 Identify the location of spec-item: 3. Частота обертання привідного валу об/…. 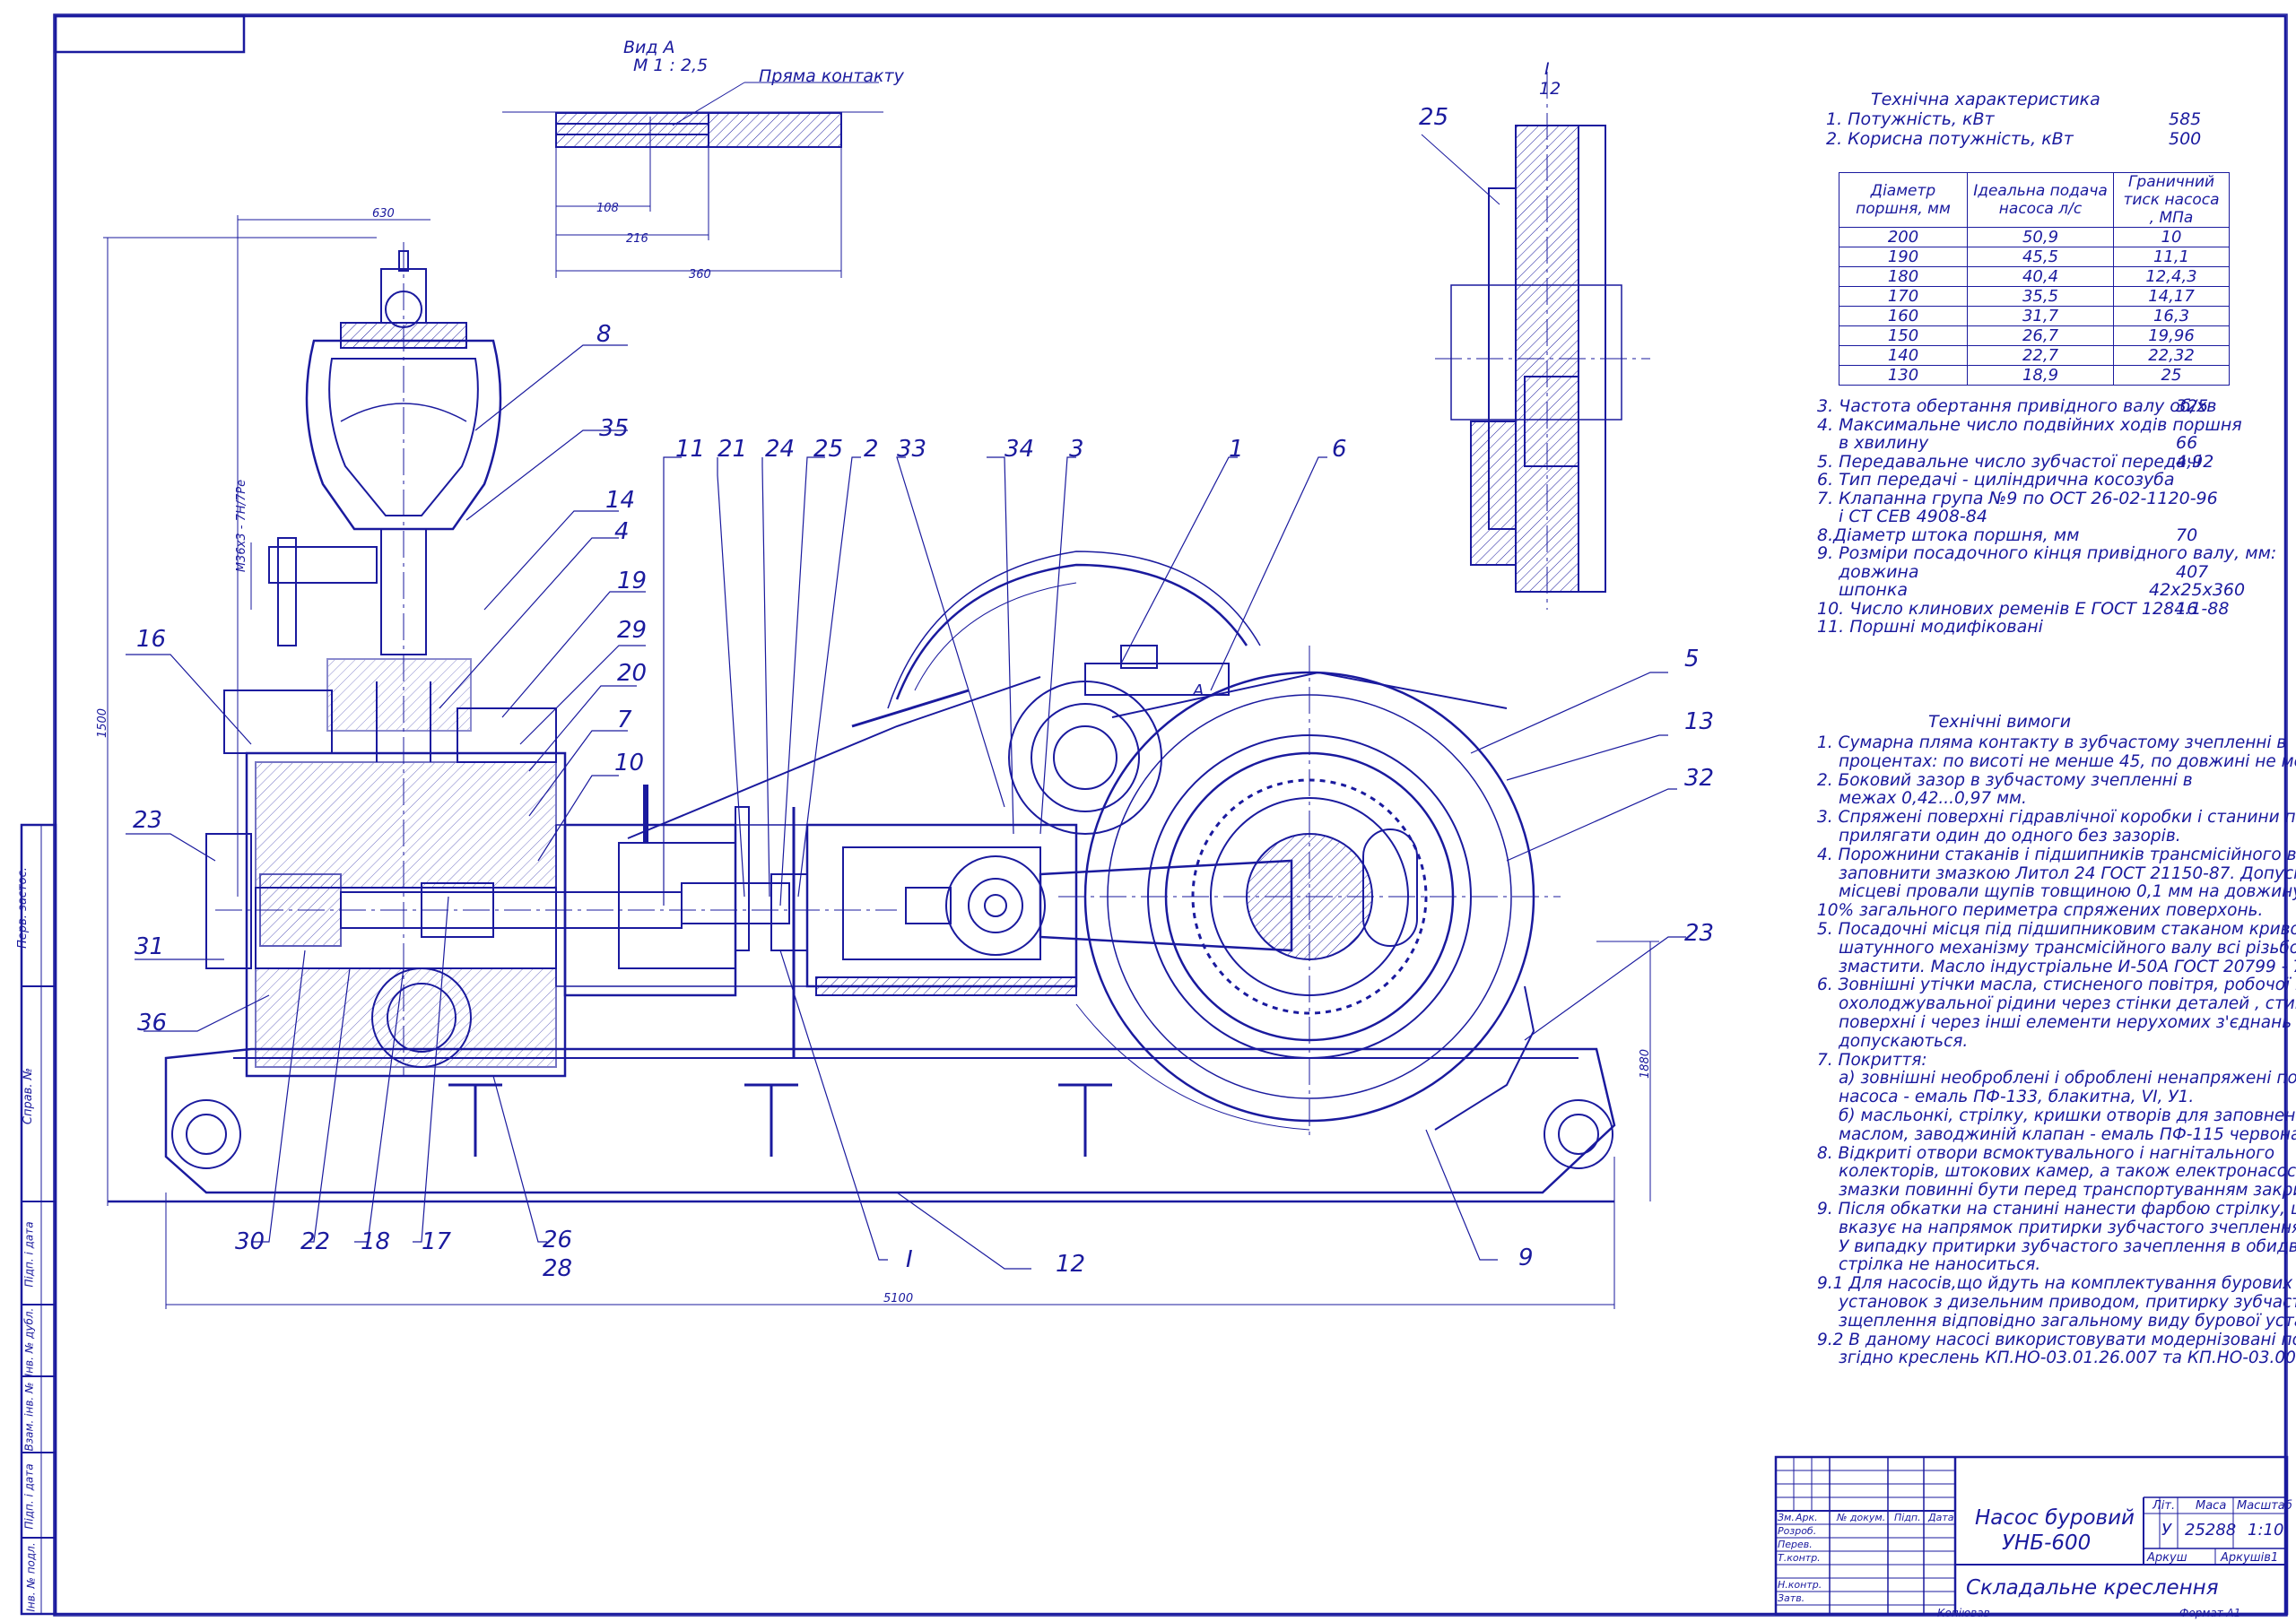
(2050, 407).